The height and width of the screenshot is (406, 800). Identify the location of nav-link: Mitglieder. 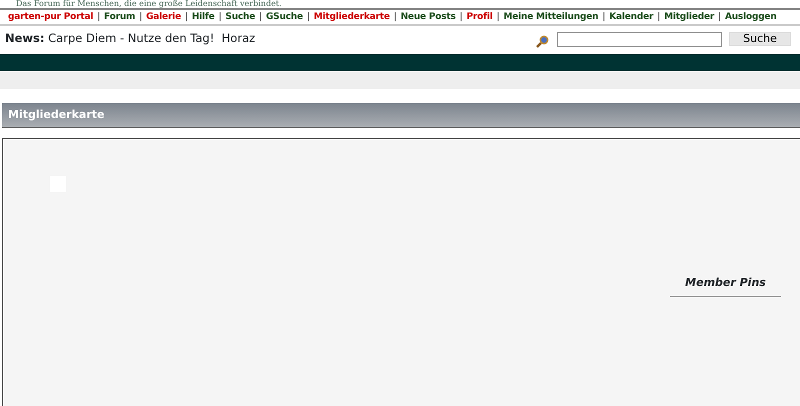
(689, 17).